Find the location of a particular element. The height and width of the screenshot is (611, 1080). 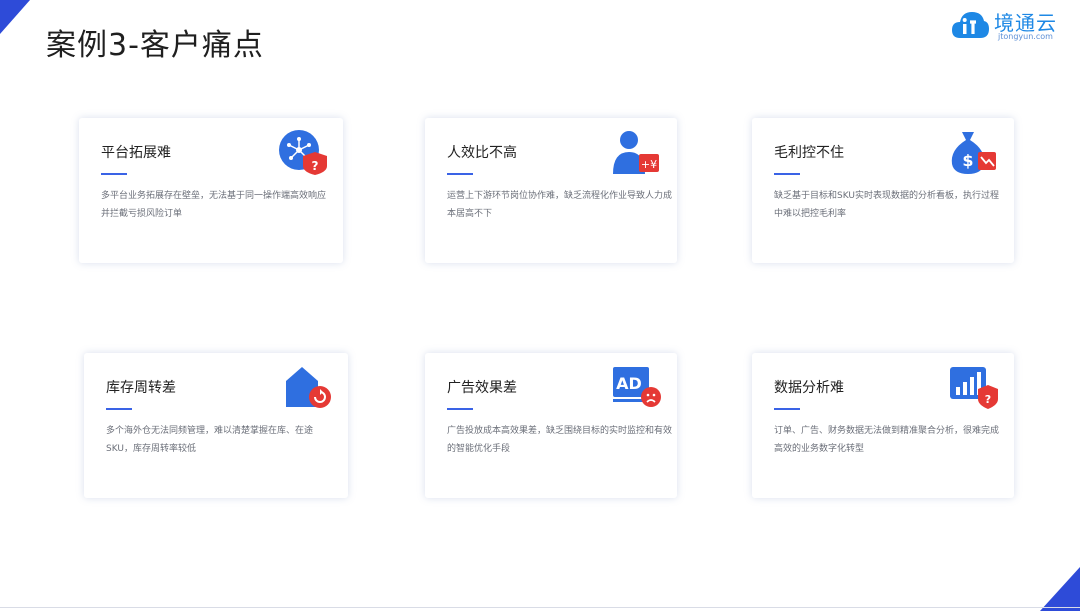

card-title: 广告效果差 is located at coordinates (482, 388).